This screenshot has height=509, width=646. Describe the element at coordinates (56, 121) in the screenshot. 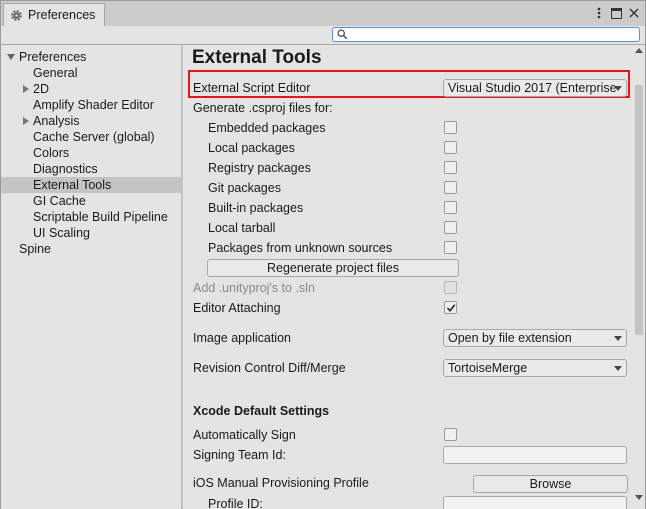

I see `sidebar-item-label: Analysis` at that location.